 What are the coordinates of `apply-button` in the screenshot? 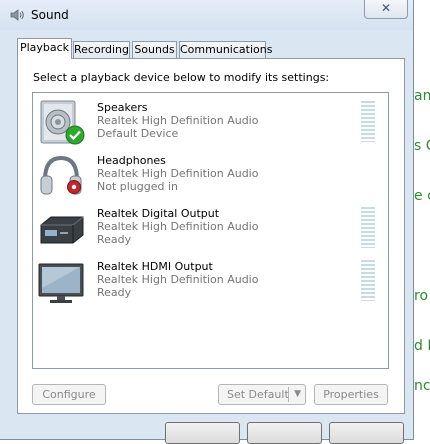 It's located at (366, 433).